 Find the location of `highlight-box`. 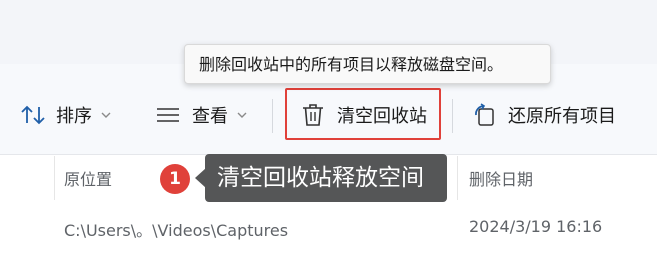

highlight-box is located at coordinates (363, 114).